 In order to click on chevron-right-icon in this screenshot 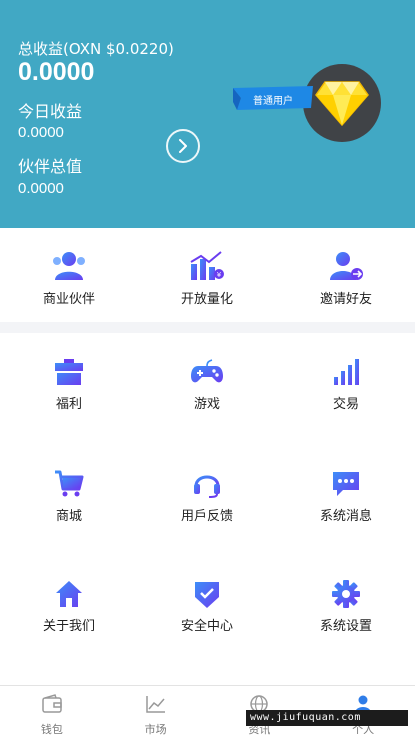, I will do `click(183, 146)`.